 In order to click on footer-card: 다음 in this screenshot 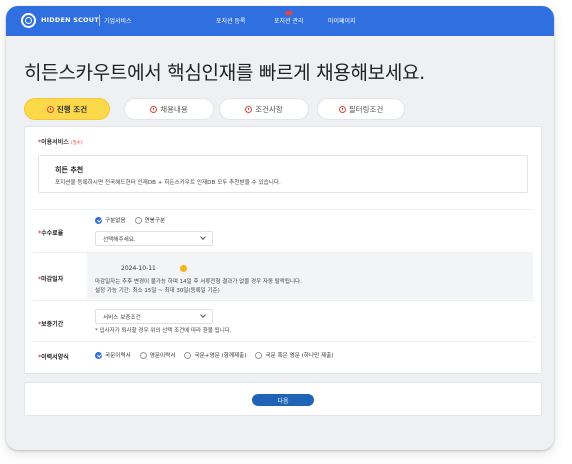, I will do `click(283, 399)`.